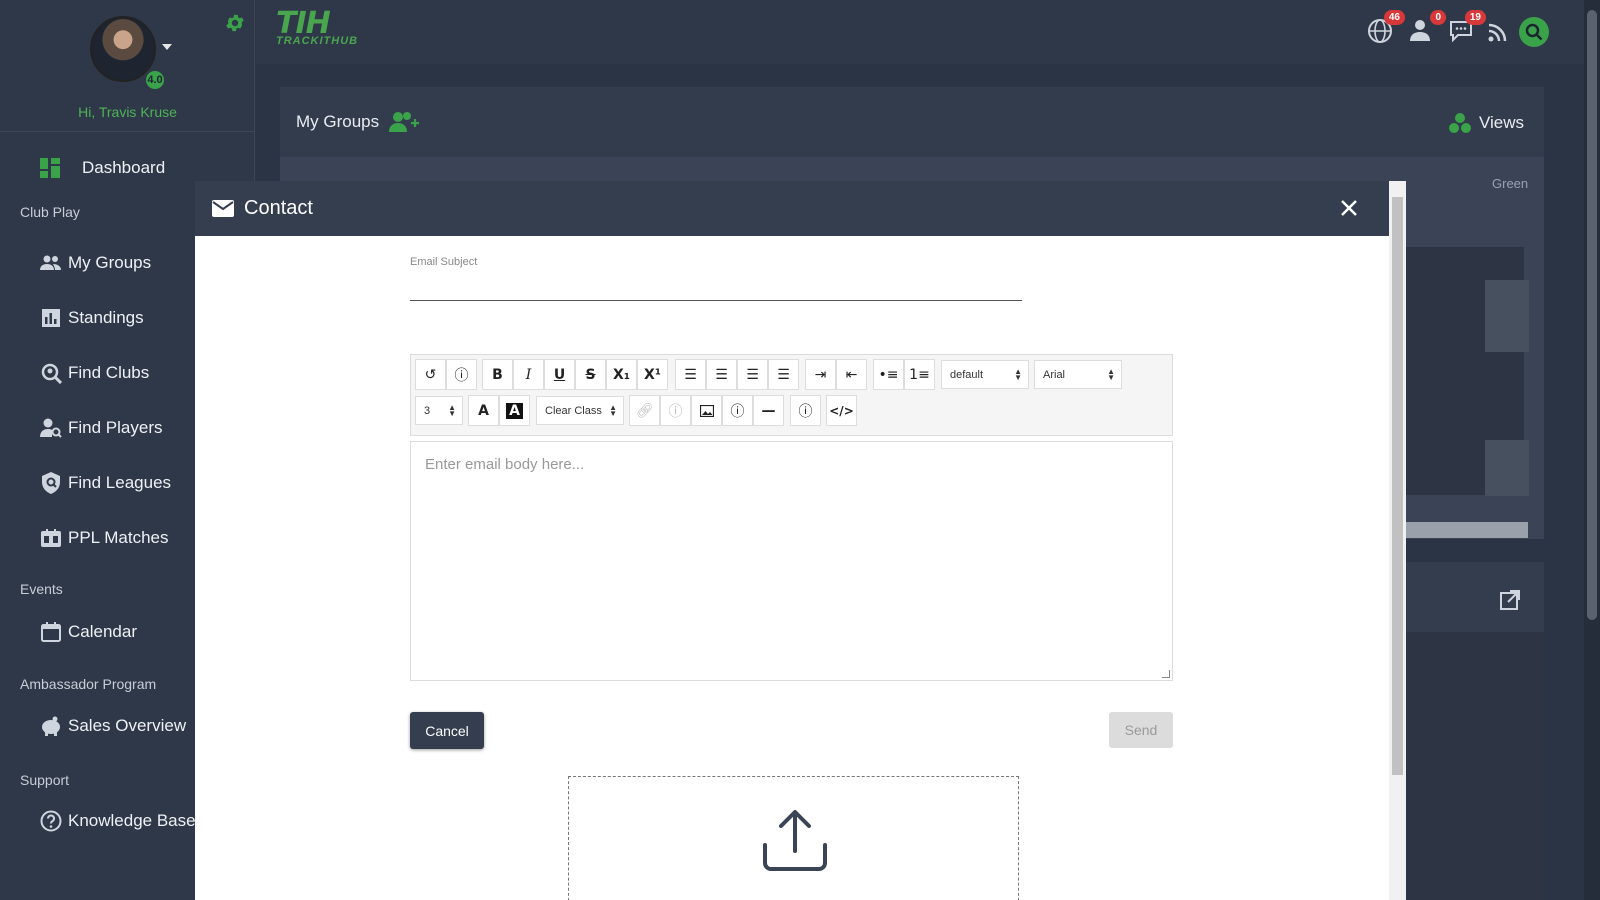 The image size is (1600, 900). I want to click on rss-feed-button, so click(1502, 36).